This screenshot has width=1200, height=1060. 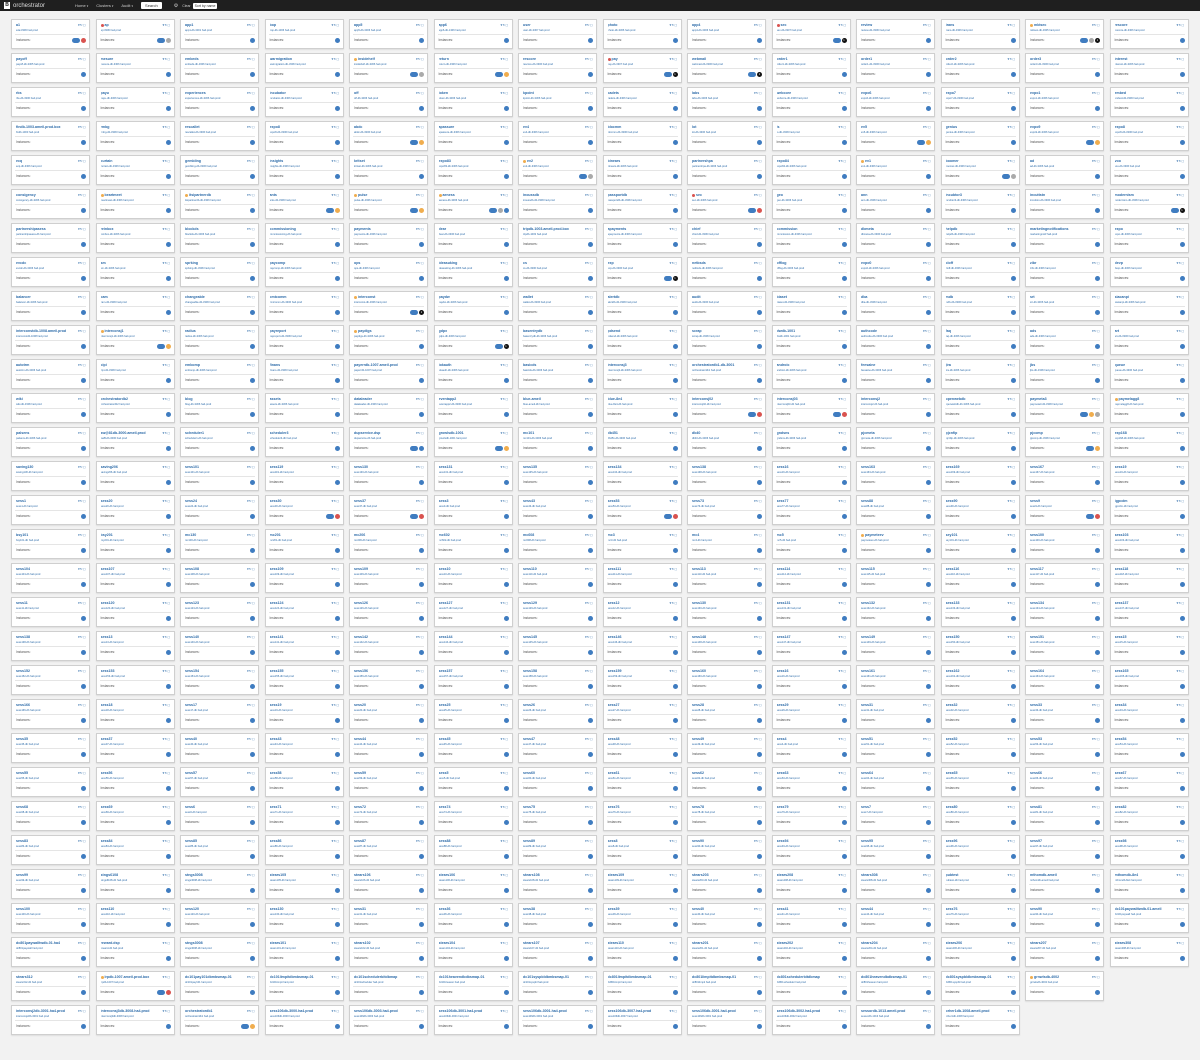 I want to click on cluster-alias: commissioning-db ha4.prod, so click(x=305, y=234).